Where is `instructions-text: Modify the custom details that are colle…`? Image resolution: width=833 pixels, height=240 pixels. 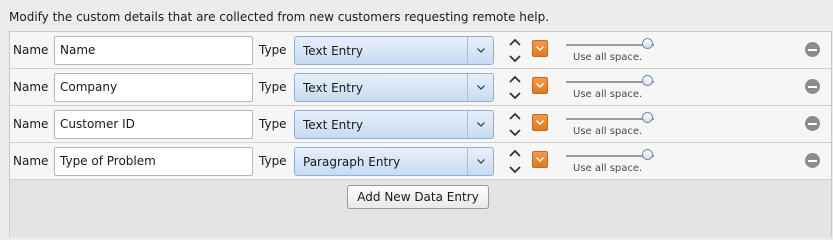 instructions-text: Modify the custom details that are colle… is located at coordinates (279, 17).